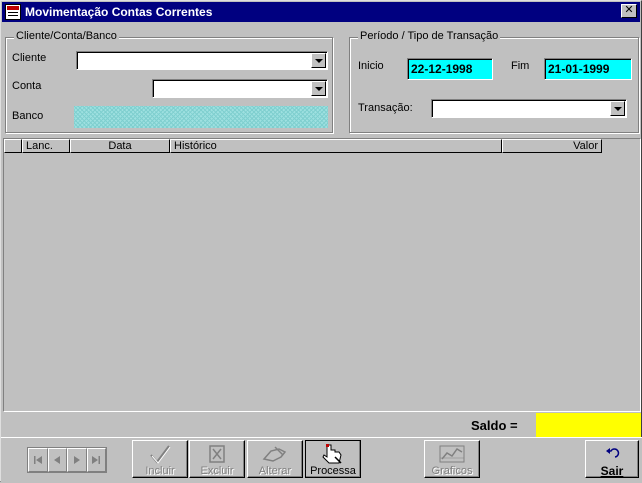 This screenshot has width=642, height=483. I want to click on edit-hand-icon, so click(275, 454).